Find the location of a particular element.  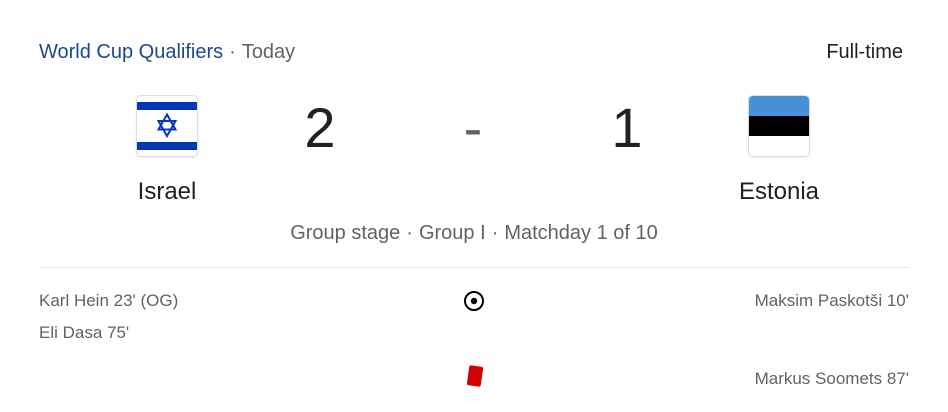

home-team: Israel is located at coordinates (167, 151).